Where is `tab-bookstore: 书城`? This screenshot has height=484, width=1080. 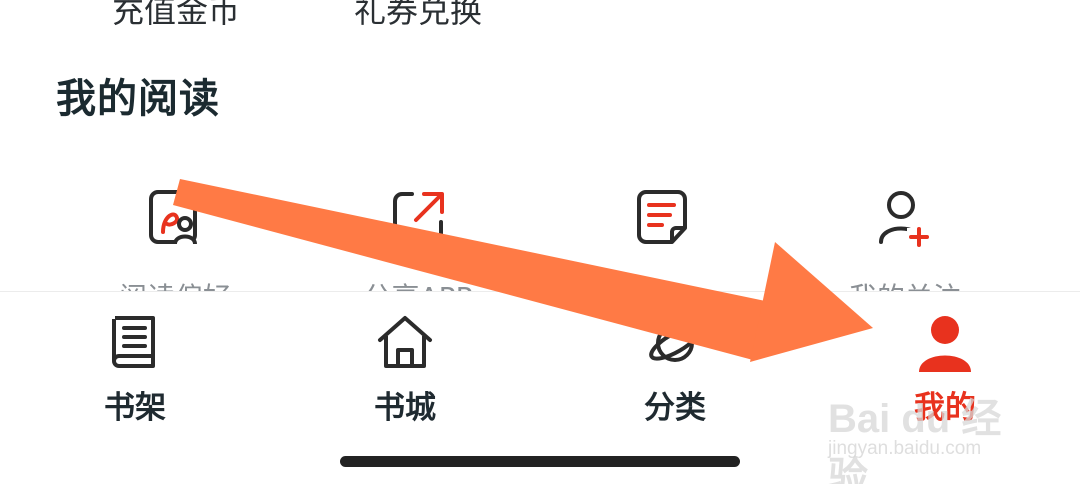
tab-bookstore: 书城 is located at coordinates (405, 372).